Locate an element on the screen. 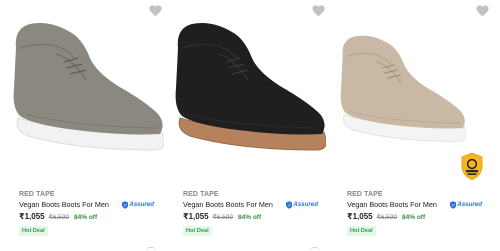 This screenshot has width=500, height=251. award-badge-icon is located at coordinates (472, 166).